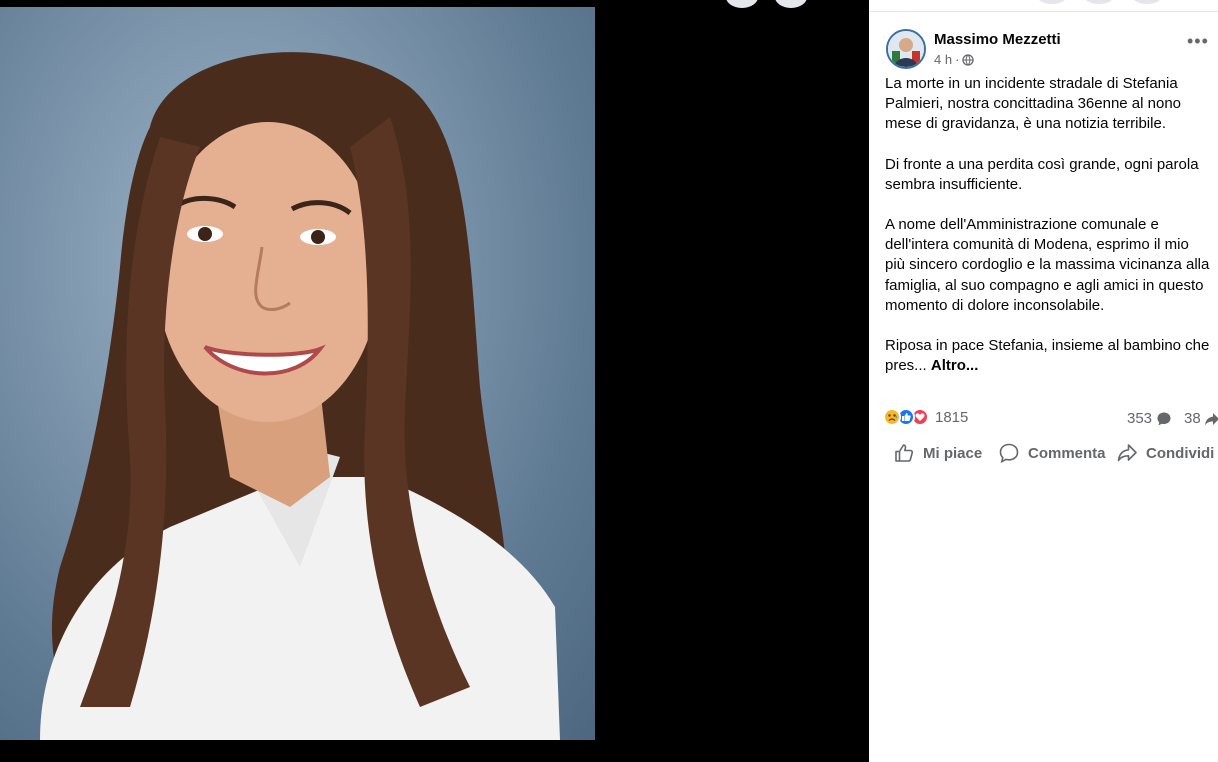 This screenshot has height=762, width=1218. I want to click on comment-icon, so click(1009, 453).